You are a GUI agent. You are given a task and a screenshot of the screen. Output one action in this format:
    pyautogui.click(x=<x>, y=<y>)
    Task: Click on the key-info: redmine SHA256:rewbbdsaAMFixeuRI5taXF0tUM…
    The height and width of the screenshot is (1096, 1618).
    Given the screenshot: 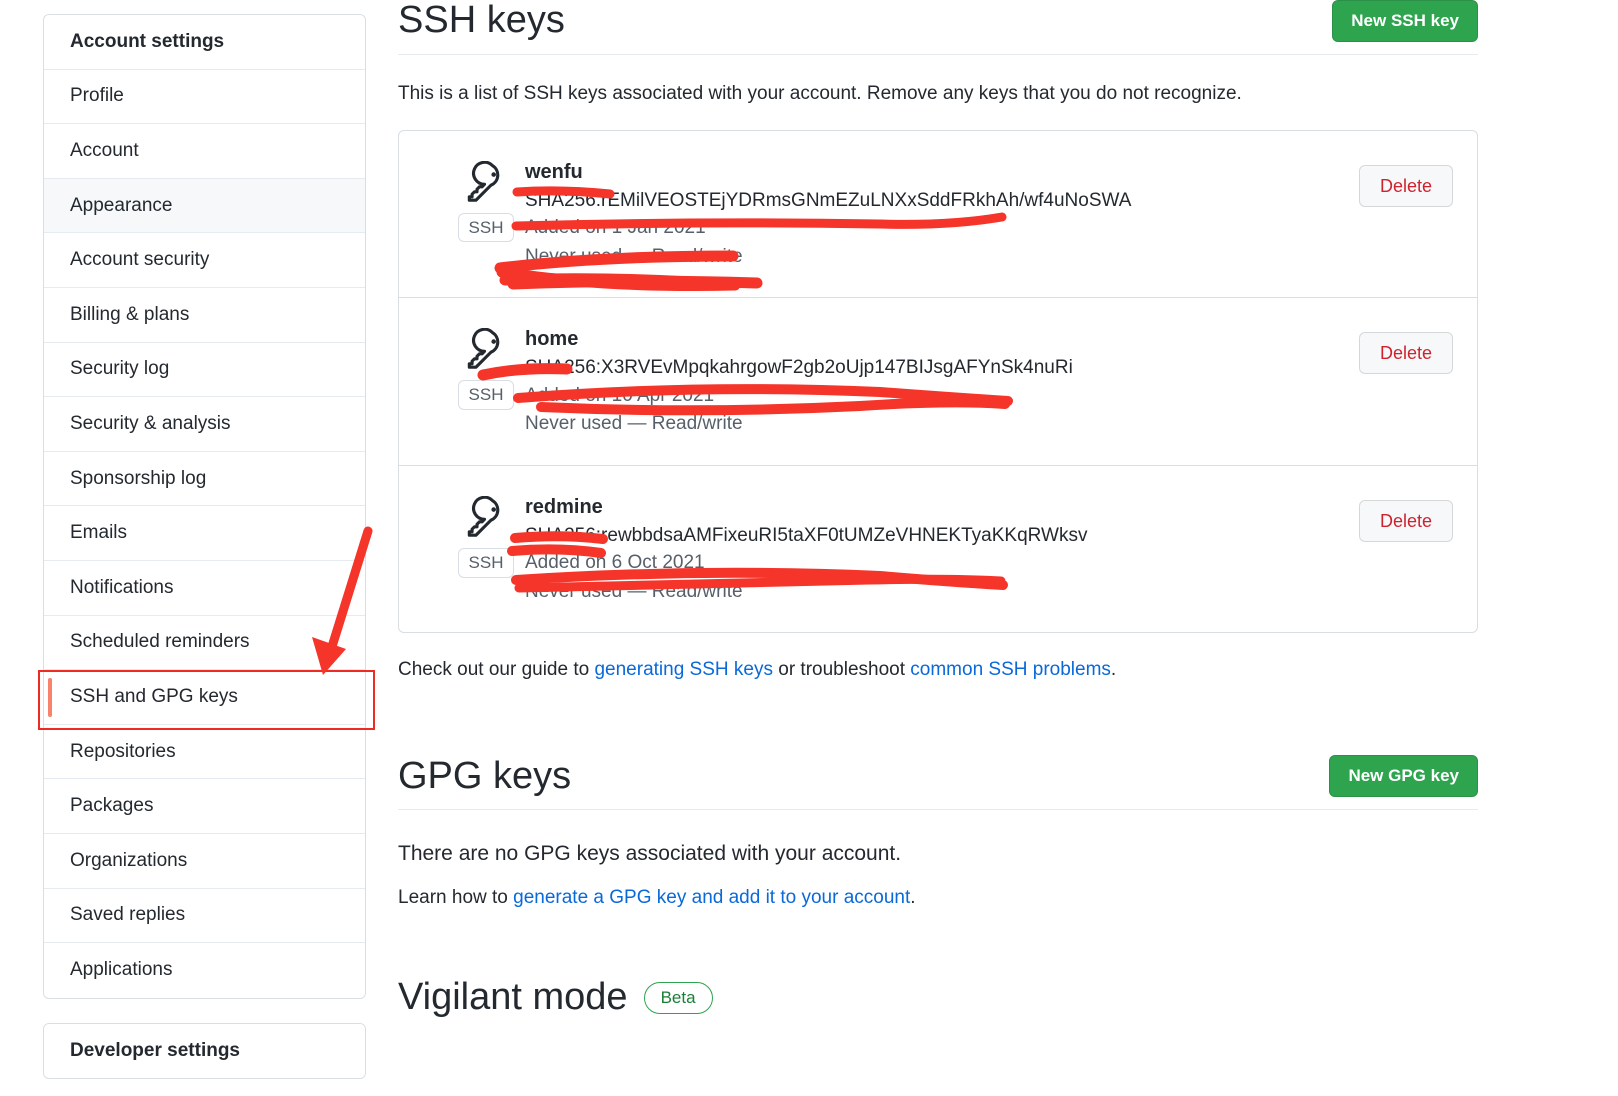 What is the action you would take?
    pyautogui.click(x=941, y=550)
    